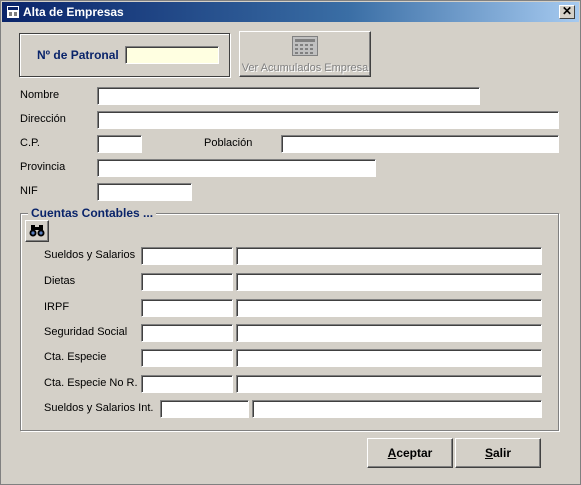 This screenshot has width=581, height=485. I want to click on salir-label: alir, so click(502, 453).